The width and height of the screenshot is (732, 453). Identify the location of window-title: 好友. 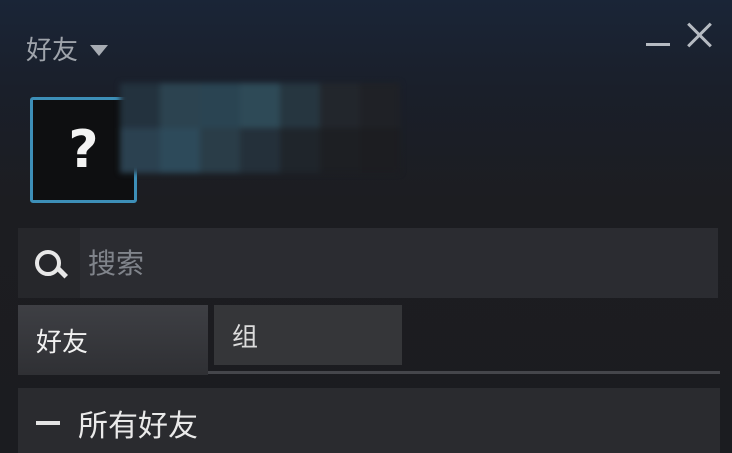
(52, 51).